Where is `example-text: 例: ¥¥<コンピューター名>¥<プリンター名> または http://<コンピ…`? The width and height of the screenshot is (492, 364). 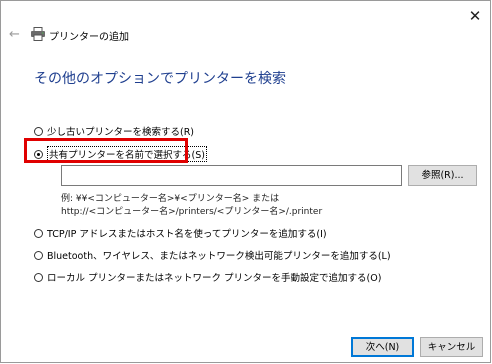
example-text: 例: ¥¥<コンピューター名>¥<プリンター名> または http://<コンピ… is located at coordinates (191, 206).